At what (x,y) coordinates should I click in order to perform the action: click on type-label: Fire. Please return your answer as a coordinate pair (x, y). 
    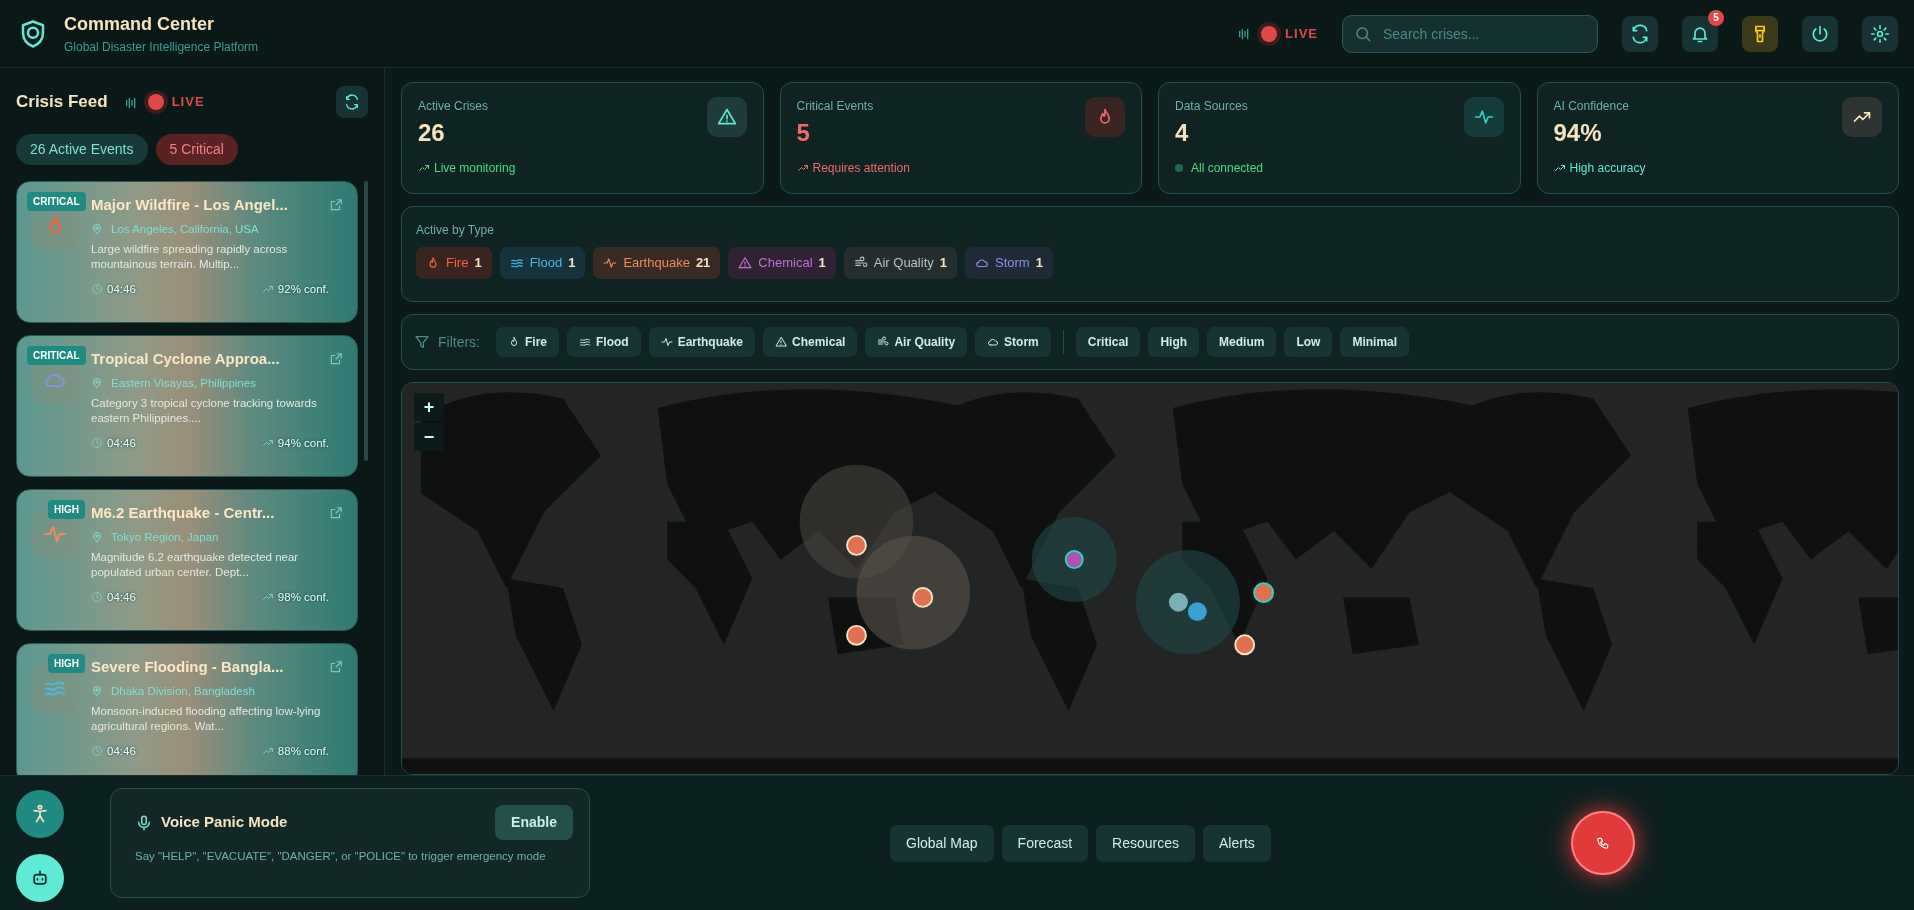
    Looking at the image, I should click on (457, 263).